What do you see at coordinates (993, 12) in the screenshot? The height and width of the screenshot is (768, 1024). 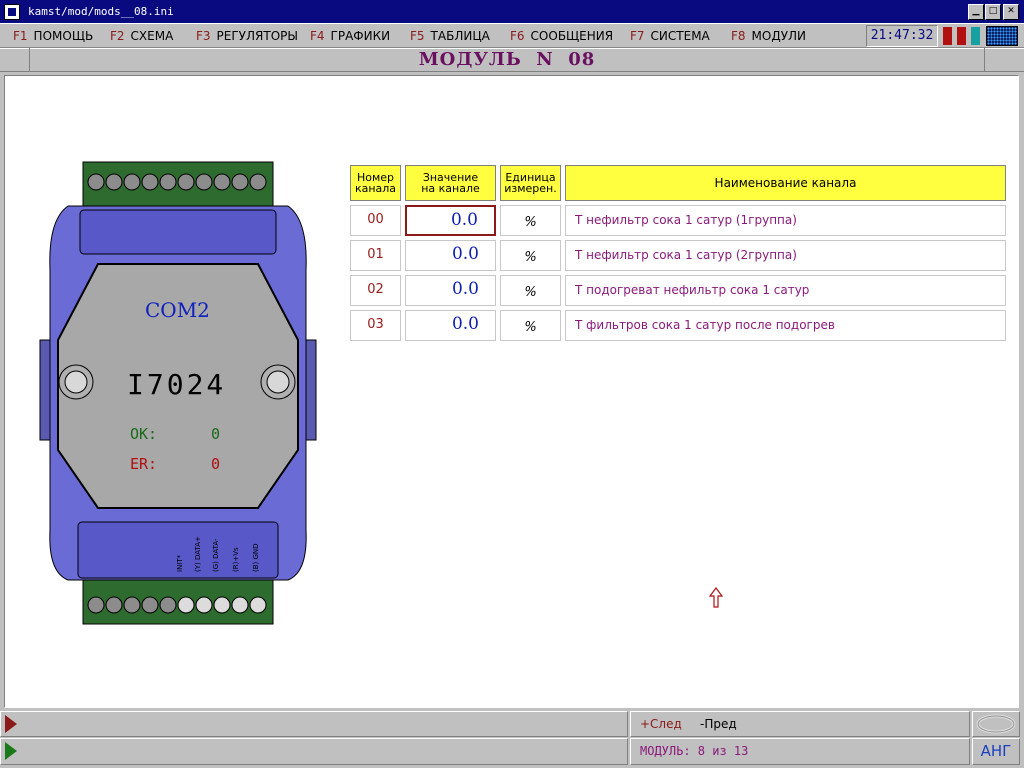 I see `maximize-icon: □` at bounding box center [993, 12].